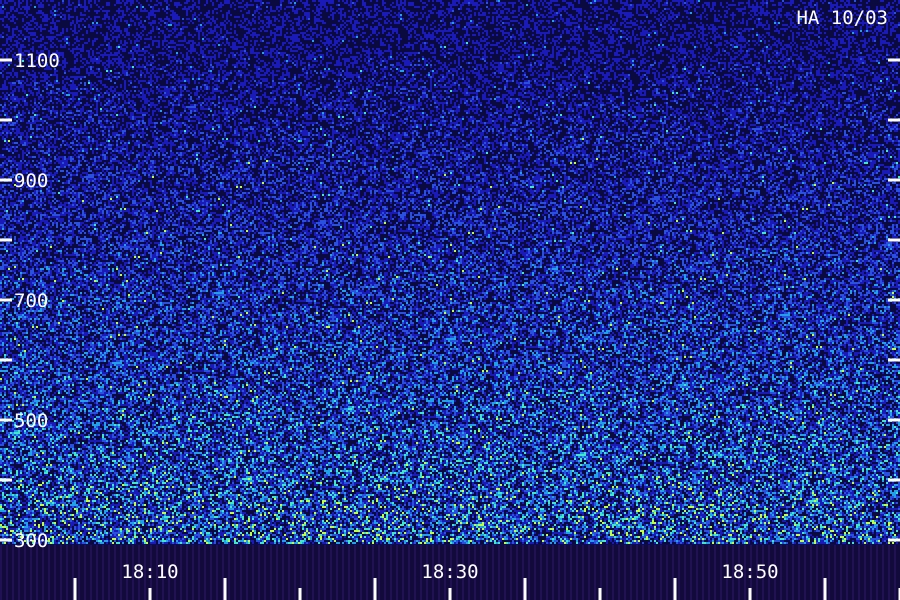 The width and height of the screenshot is (900, 600). Describe the element at coordinates (31, 301) in the screenshot. I see `y-tick-label: 700` at that location.